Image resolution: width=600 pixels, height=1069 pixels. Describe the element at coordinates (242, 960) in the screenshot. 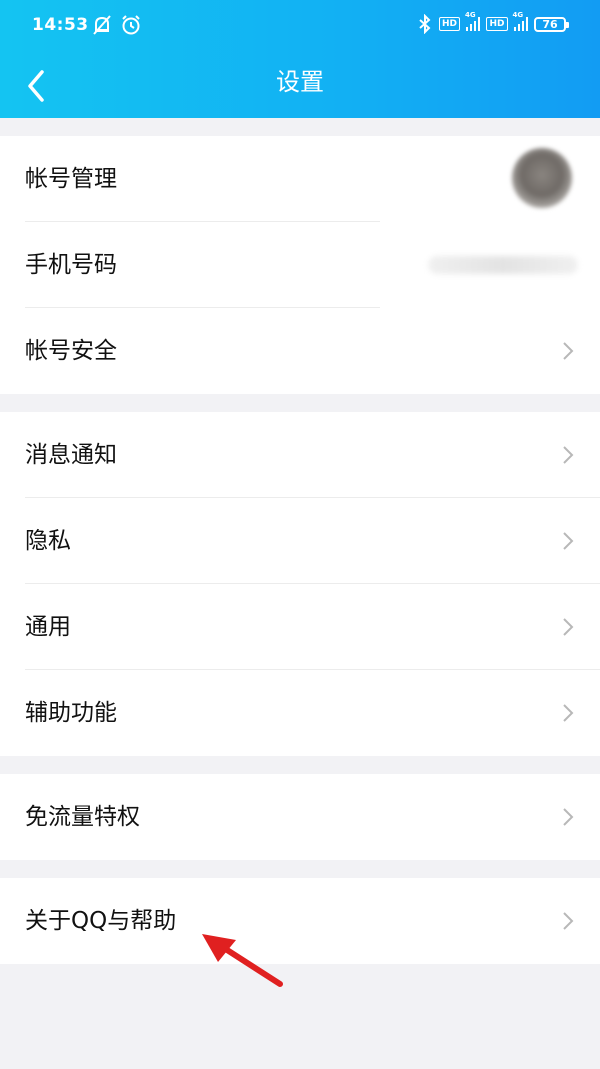

I see `annotation-arrow-icon` at that location.